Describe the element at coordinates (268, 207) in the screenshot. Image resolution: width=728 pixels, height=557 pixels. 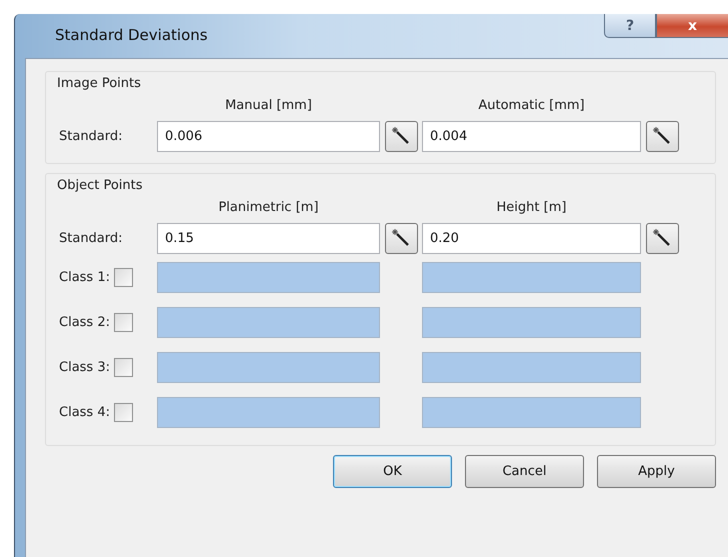
I see `column-heading: Planimetric [m]` at that location.